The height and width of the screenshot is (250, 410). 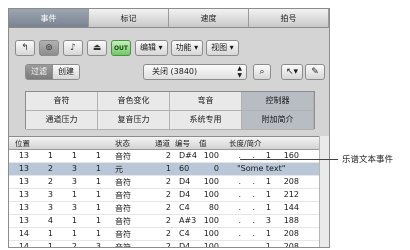 What do you see at coordinates (206, 120) in the screenshot?
I see `type-sysex: 系统专用` at bounding box center [206, 120].